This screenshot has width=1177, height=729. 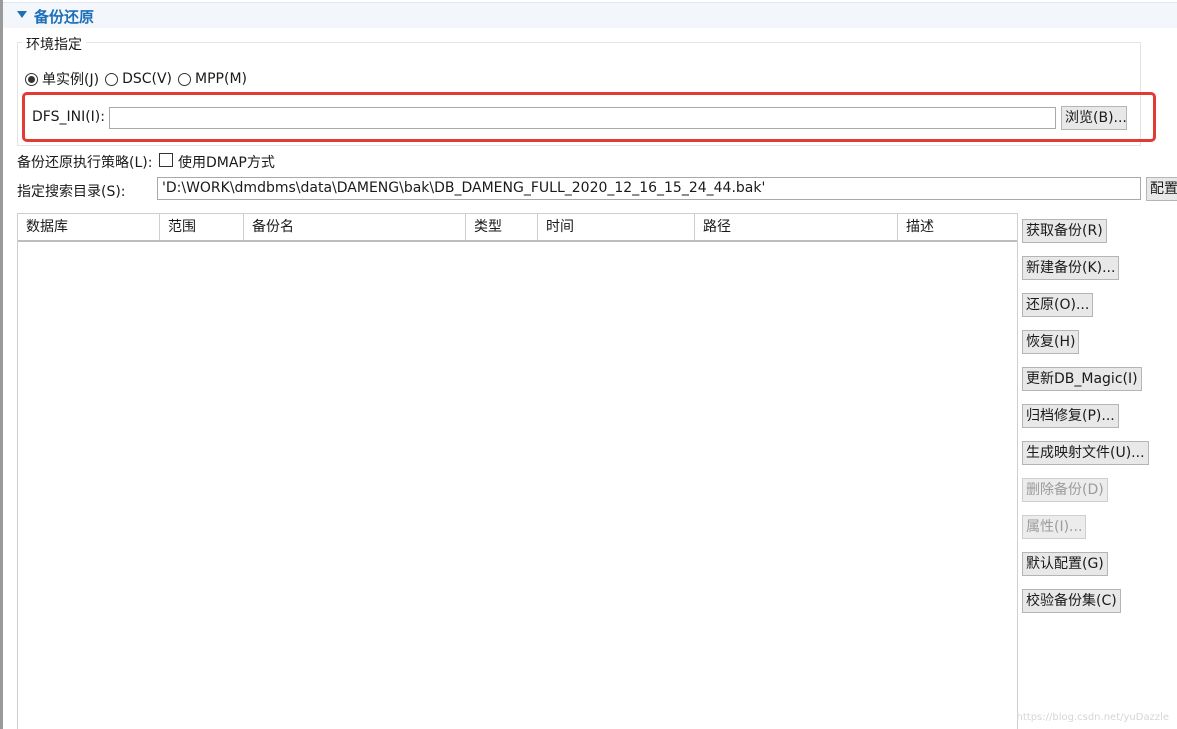 I want to click on radio-dsc-label: DSC(V), so click(x=147, y=79).